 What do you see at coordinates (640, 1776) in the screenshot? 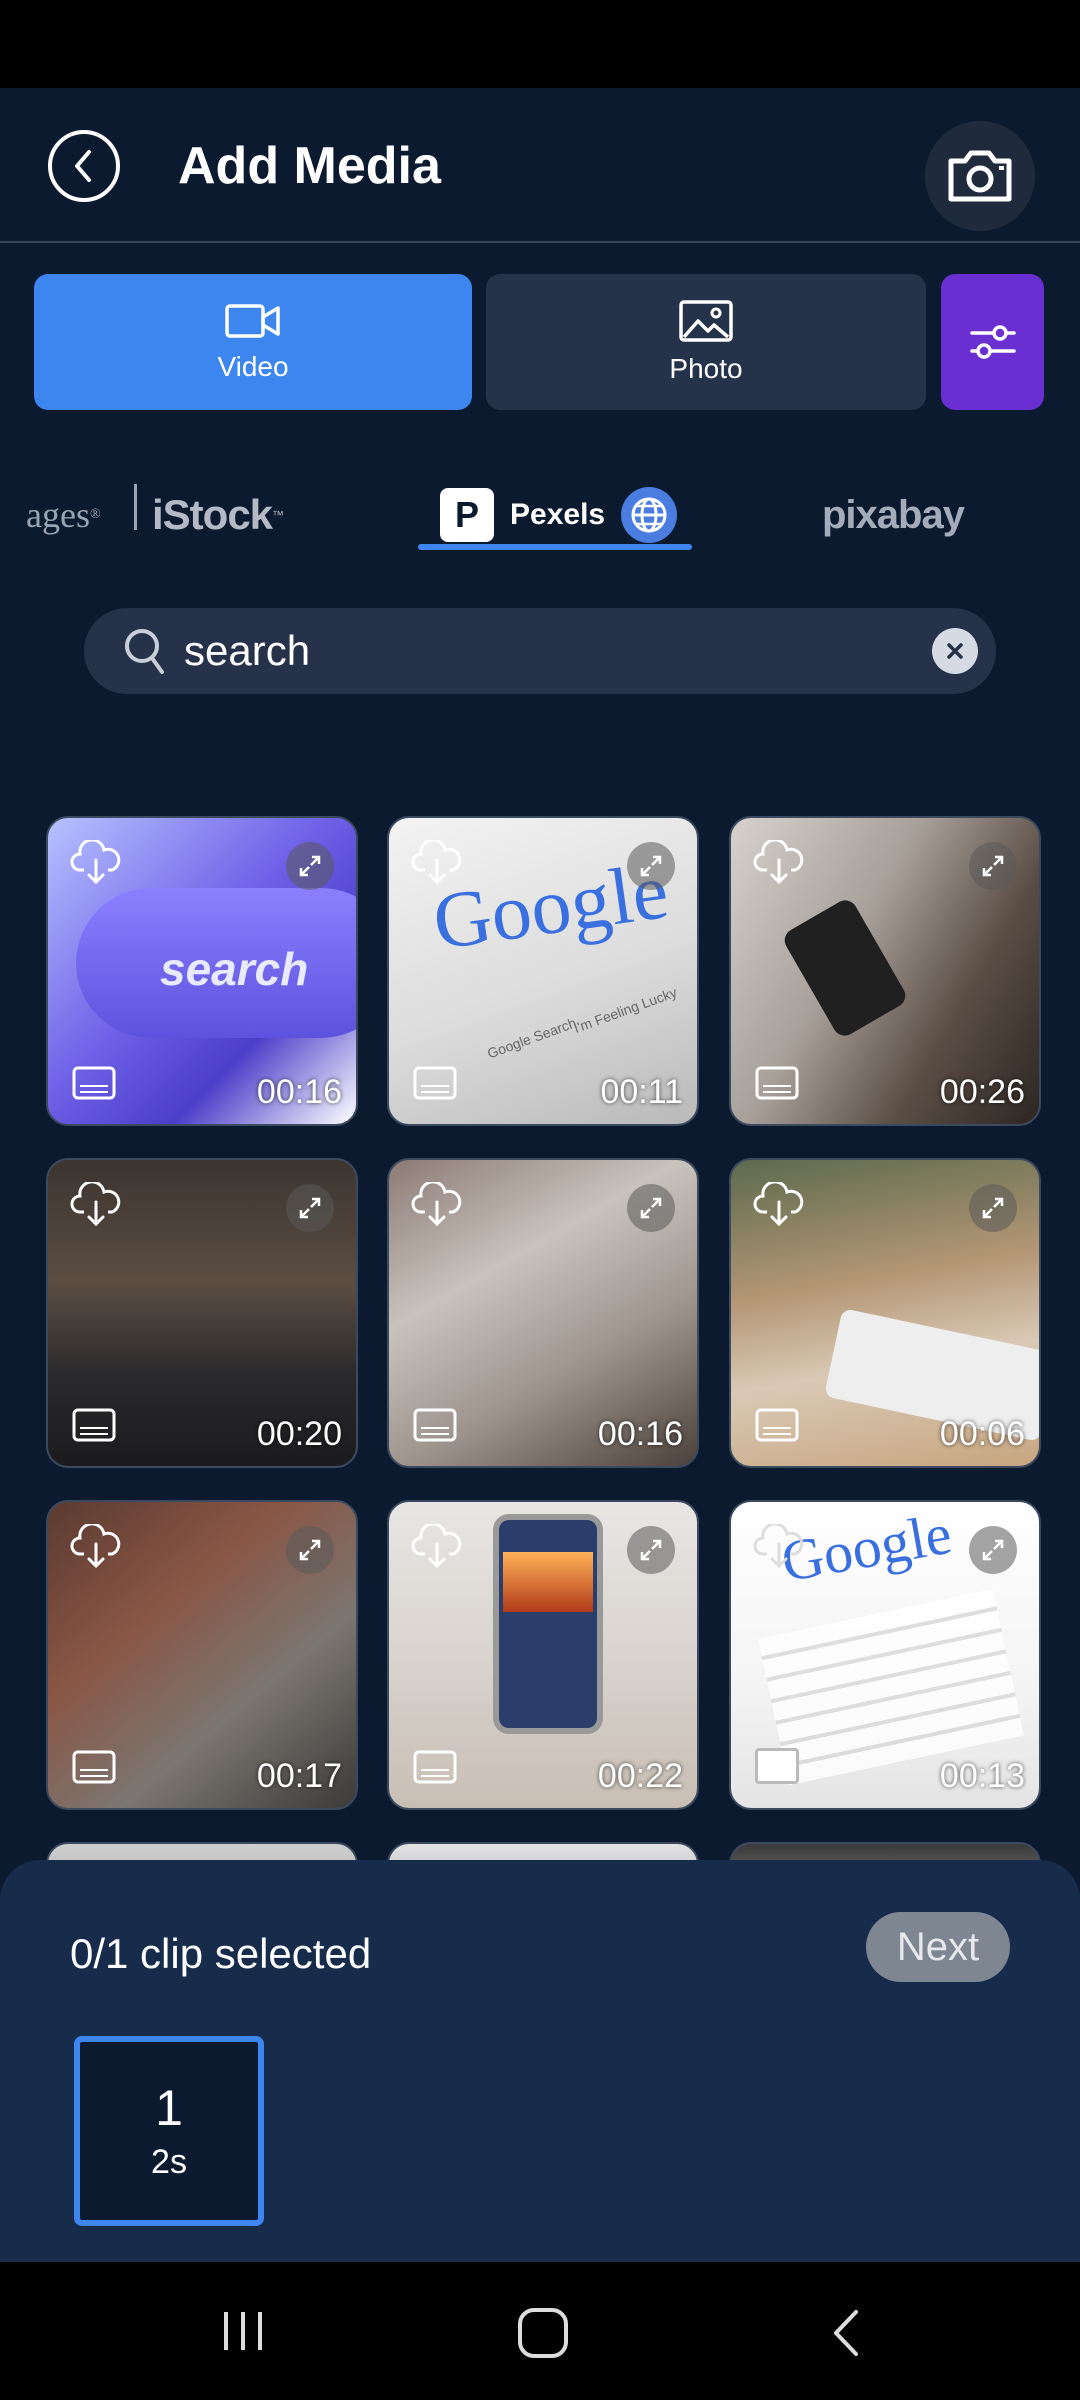
I see `video-duration: 00:22` at bounding box center [640, 1776].